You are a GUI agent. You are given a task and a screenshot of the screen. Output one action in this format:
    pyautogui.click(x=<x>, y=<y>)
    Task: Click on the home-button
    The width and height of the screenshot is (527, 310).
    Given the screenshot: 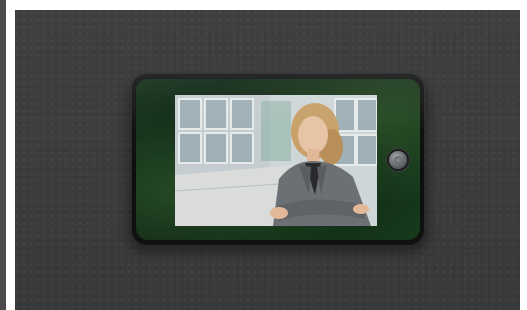 What is the action you would take?
    pyautogui.click(x=398, y=160)
    